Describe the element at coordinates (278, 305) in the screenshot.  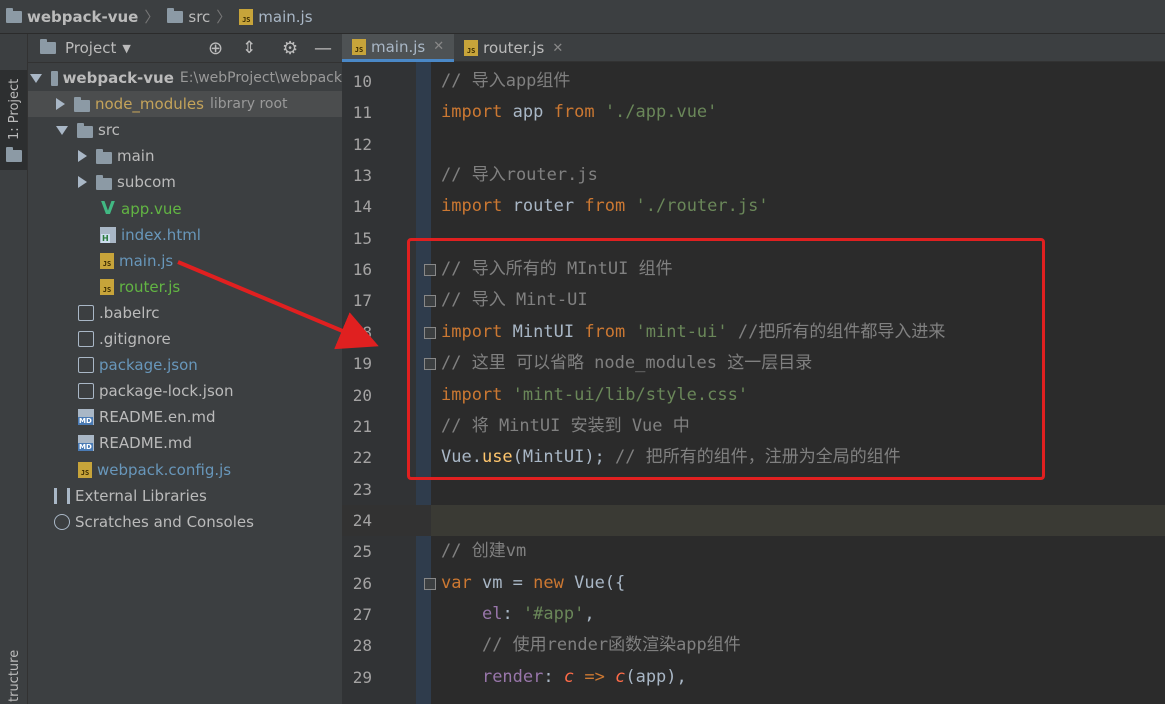
I see `annotation-arrow` at that location.